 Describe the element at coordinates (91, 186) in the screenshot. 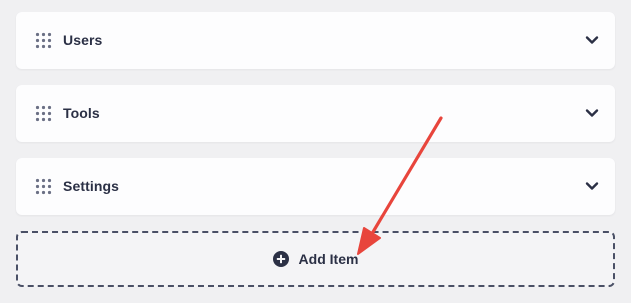

I see `accordion-item-label: Settings` at that location.